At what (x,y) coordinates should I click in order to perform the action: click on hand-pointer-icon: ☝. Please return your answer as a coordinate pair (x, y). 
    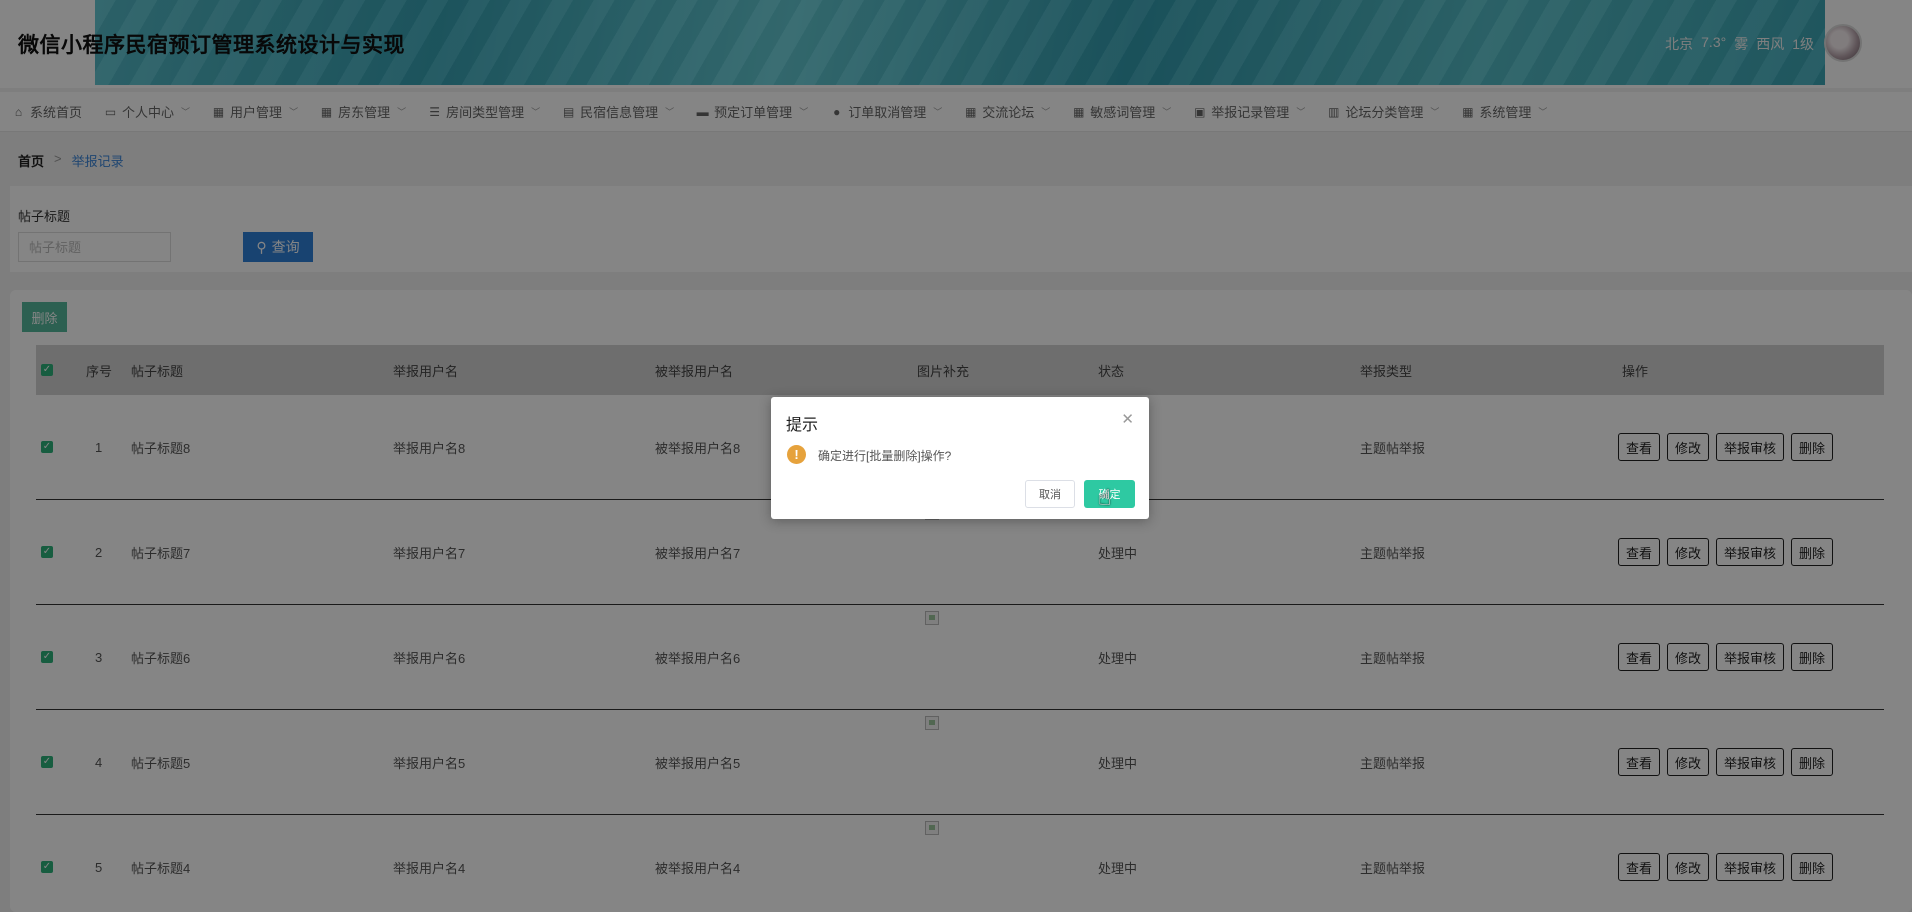
    Looking at the image, I should click on (1105, 497).